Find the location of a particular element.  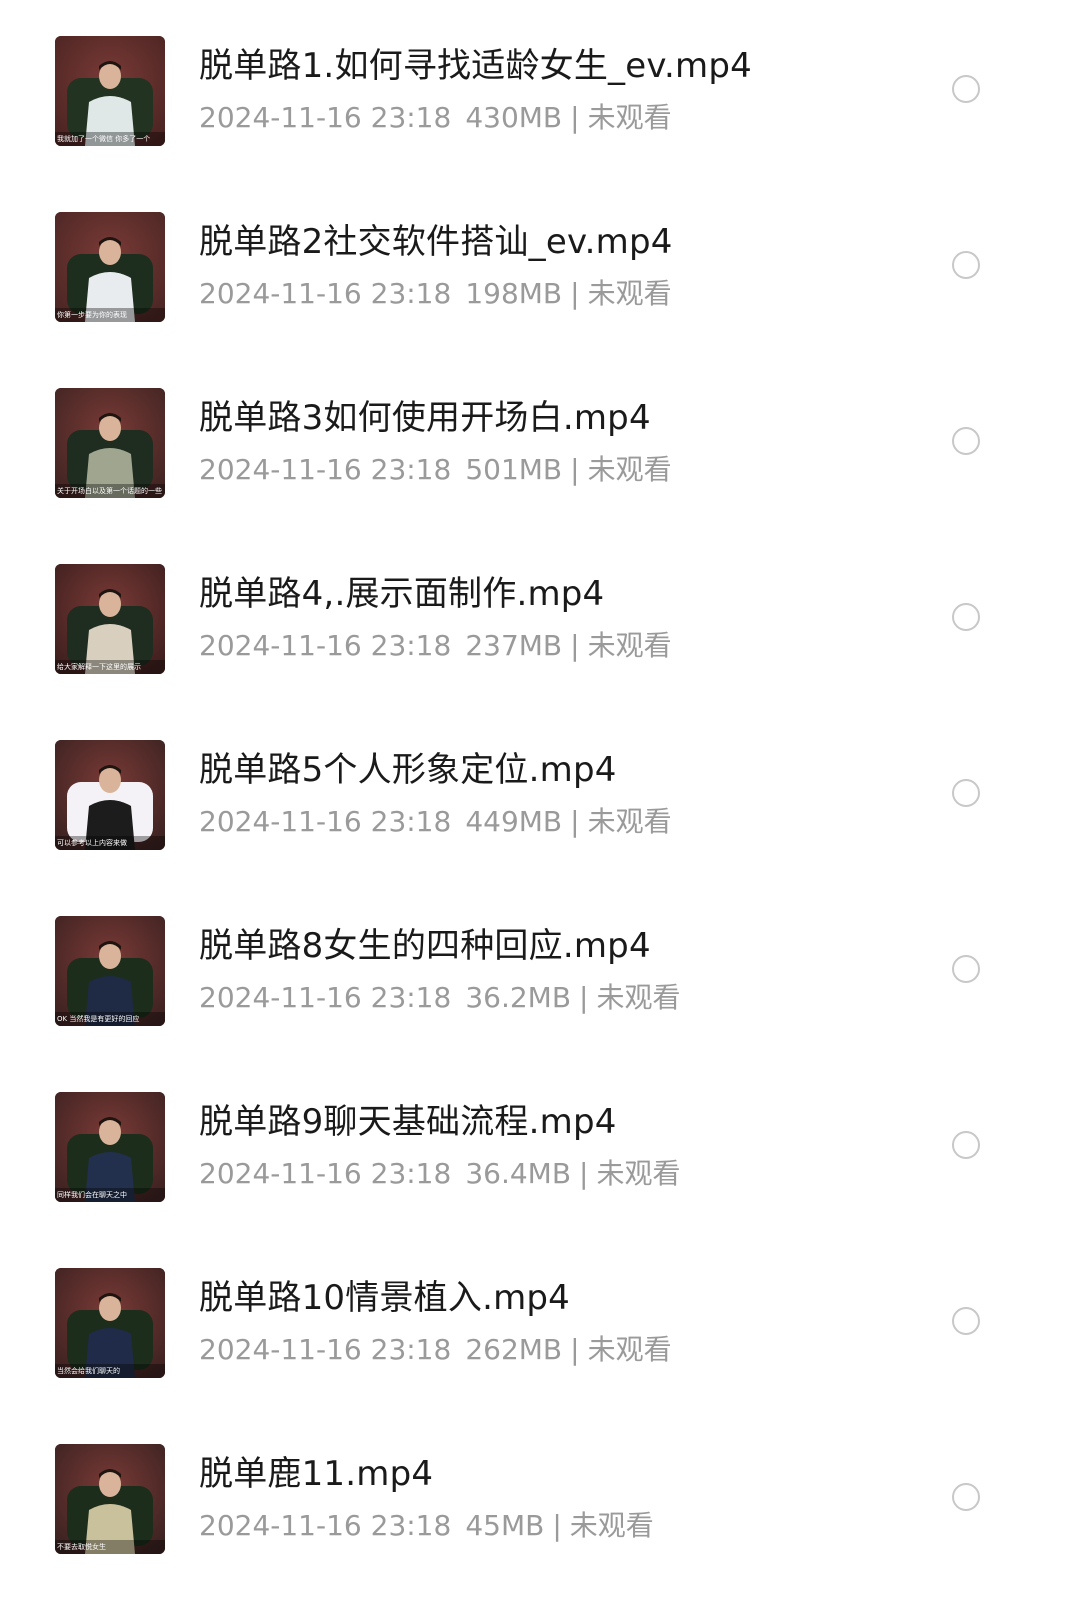

file-meta: 2024-11-16 23:18 36.2MB | 未观看 is located at coordinates (440, 998).